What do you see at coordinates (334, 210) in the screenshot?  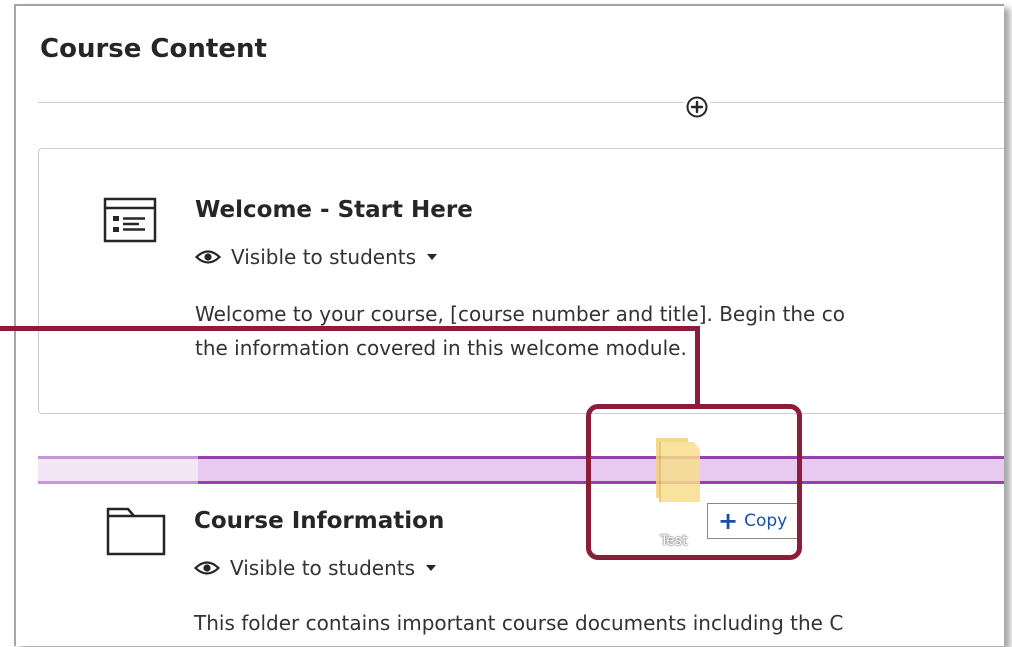 I see `item-title-link: Welcome - Start Here` at bounding box center [334, 210].